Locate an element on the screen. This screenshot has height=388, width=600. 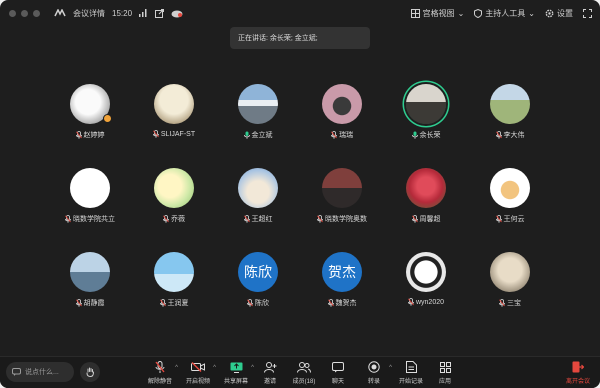
host-tools-button: 主持人工具 ⌄ is located at coordinates (504, 13).